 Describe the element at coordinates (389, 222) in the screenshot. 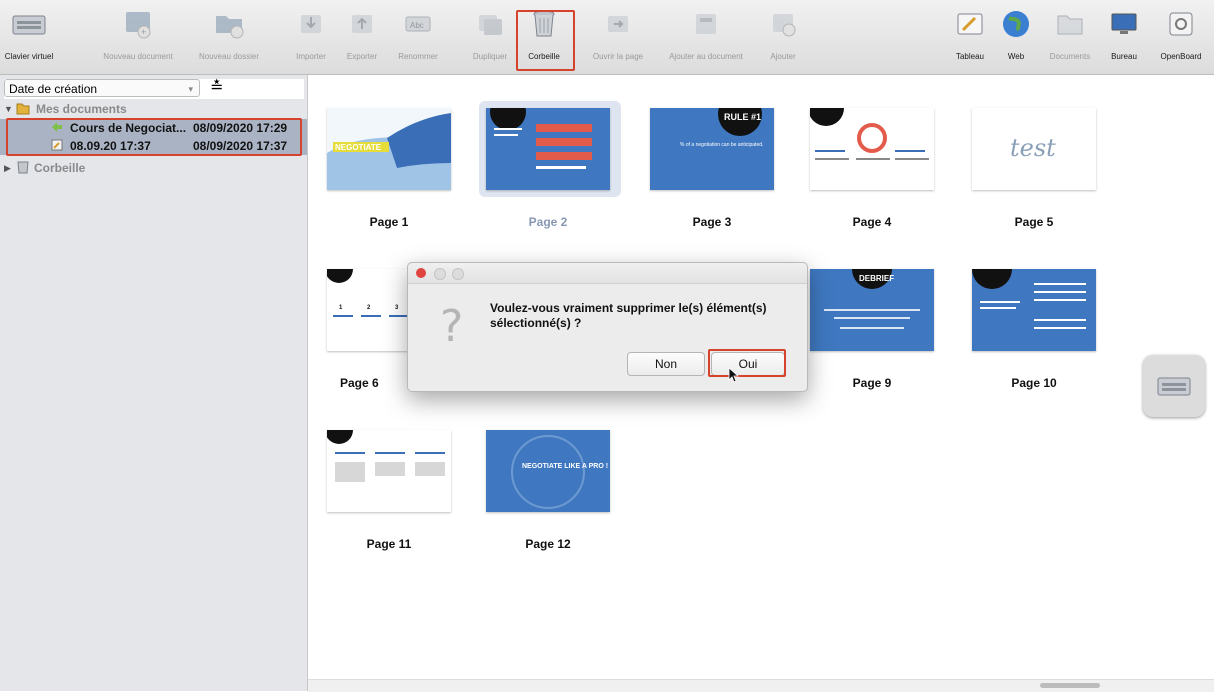

I see `page-label-1: Page 1` at that location.